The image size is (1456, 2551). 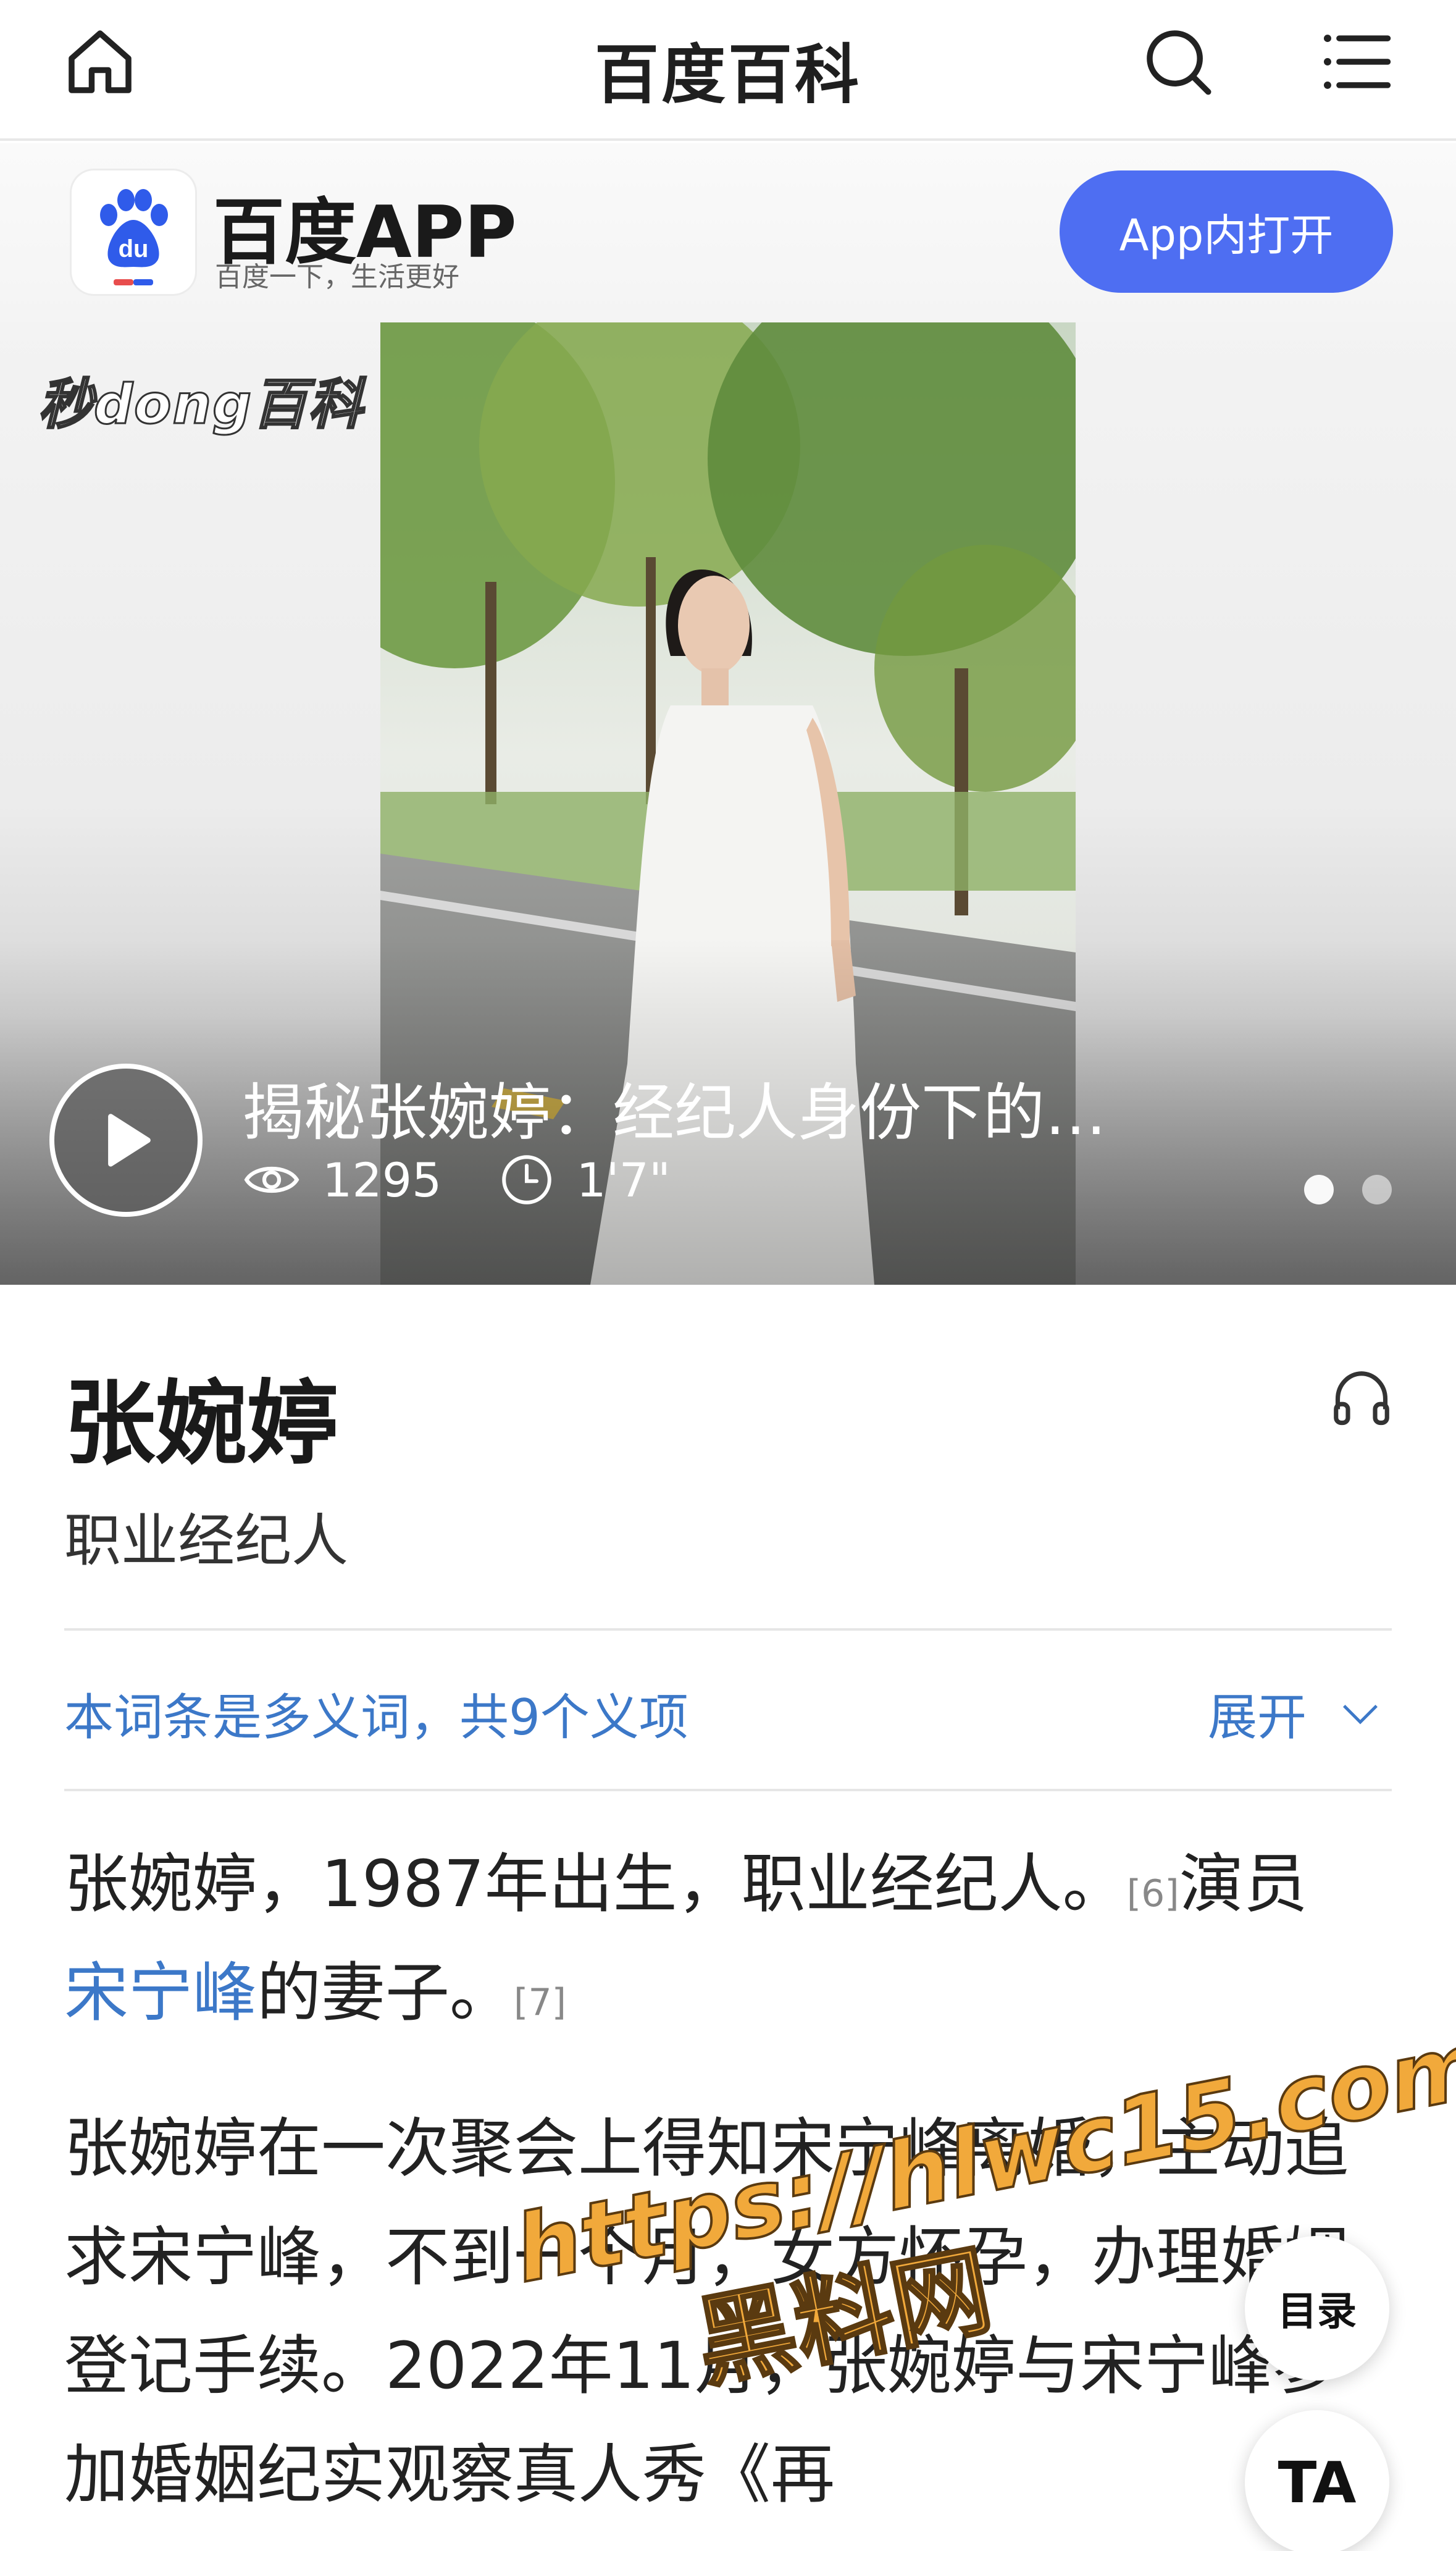 I want to click on video-meta: 1295 1'7", so click(x=484, y=1179).